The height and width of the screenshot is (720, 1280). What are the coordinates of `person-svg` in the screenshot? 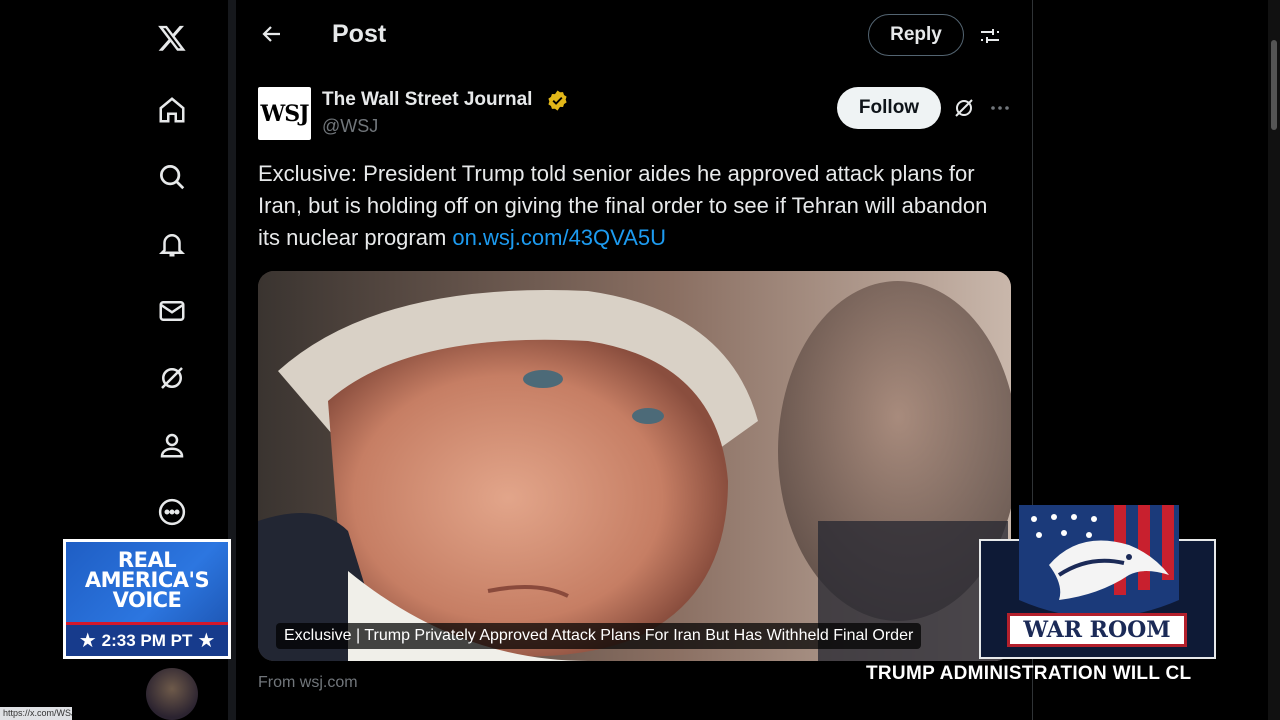 It's located at (172, 445).